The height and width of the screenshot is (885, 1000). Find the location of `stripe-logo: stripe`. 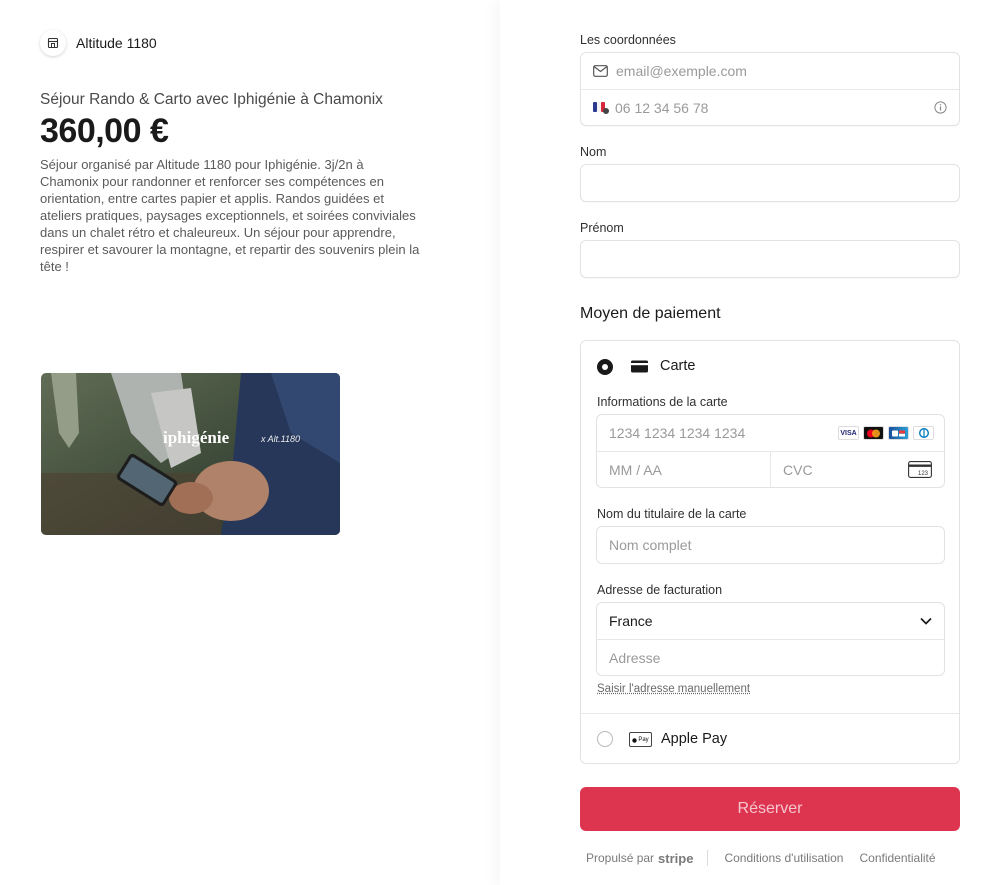

stripe-logo: stripe is located at coordinates (675, 858).